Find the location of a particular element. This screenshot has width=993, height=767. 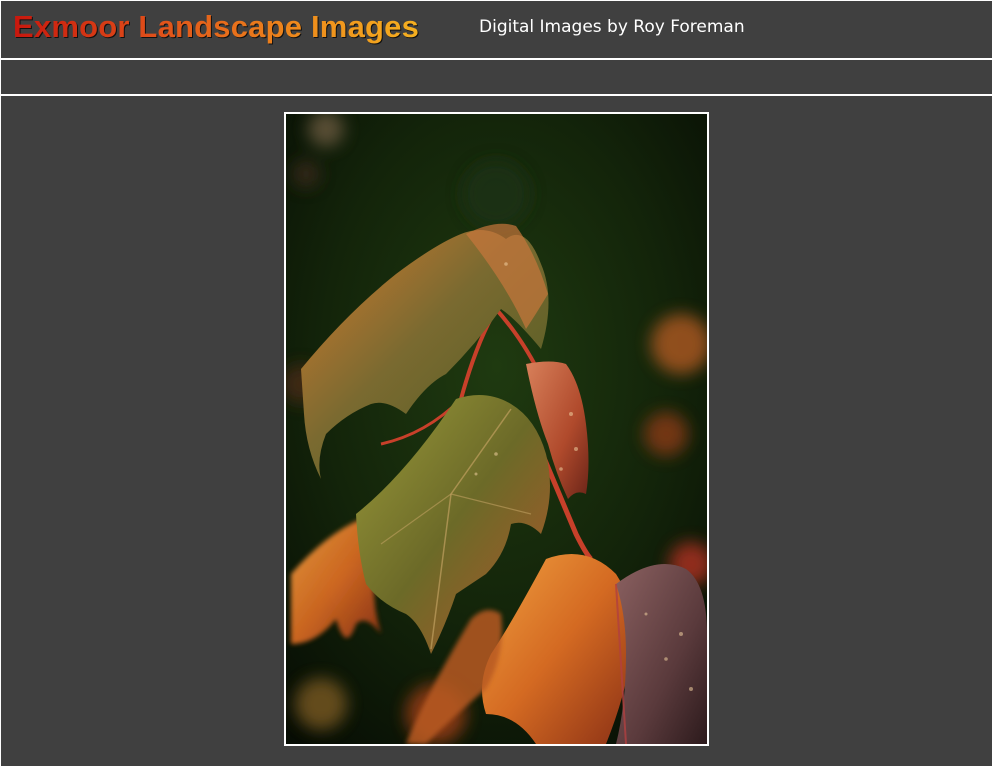

site-title: Exmoor Landscape Images is located at coordinates (216, 26).